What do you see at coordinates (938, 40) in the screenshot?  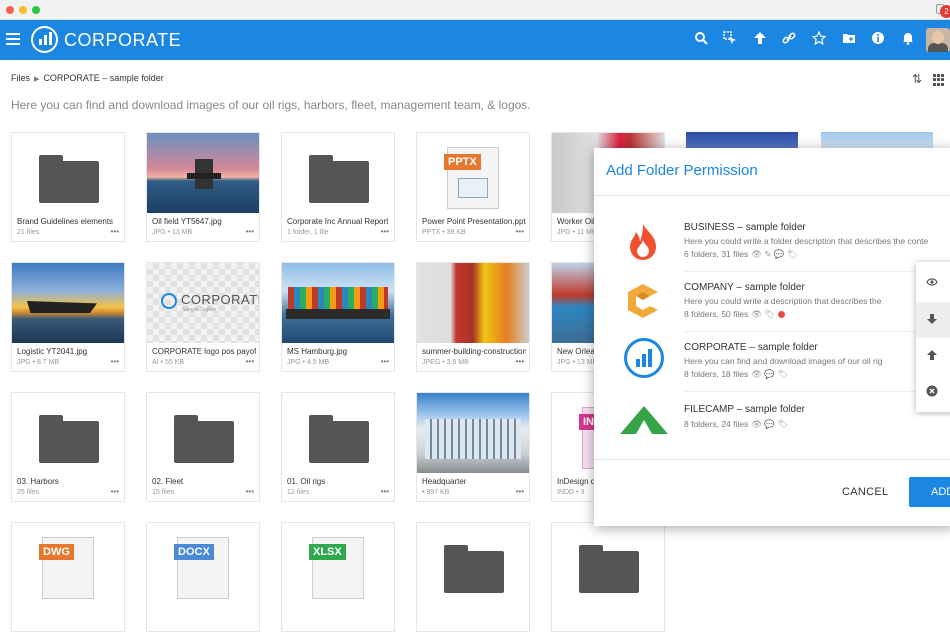 I see `avatar` at bounding box center [938, 40].